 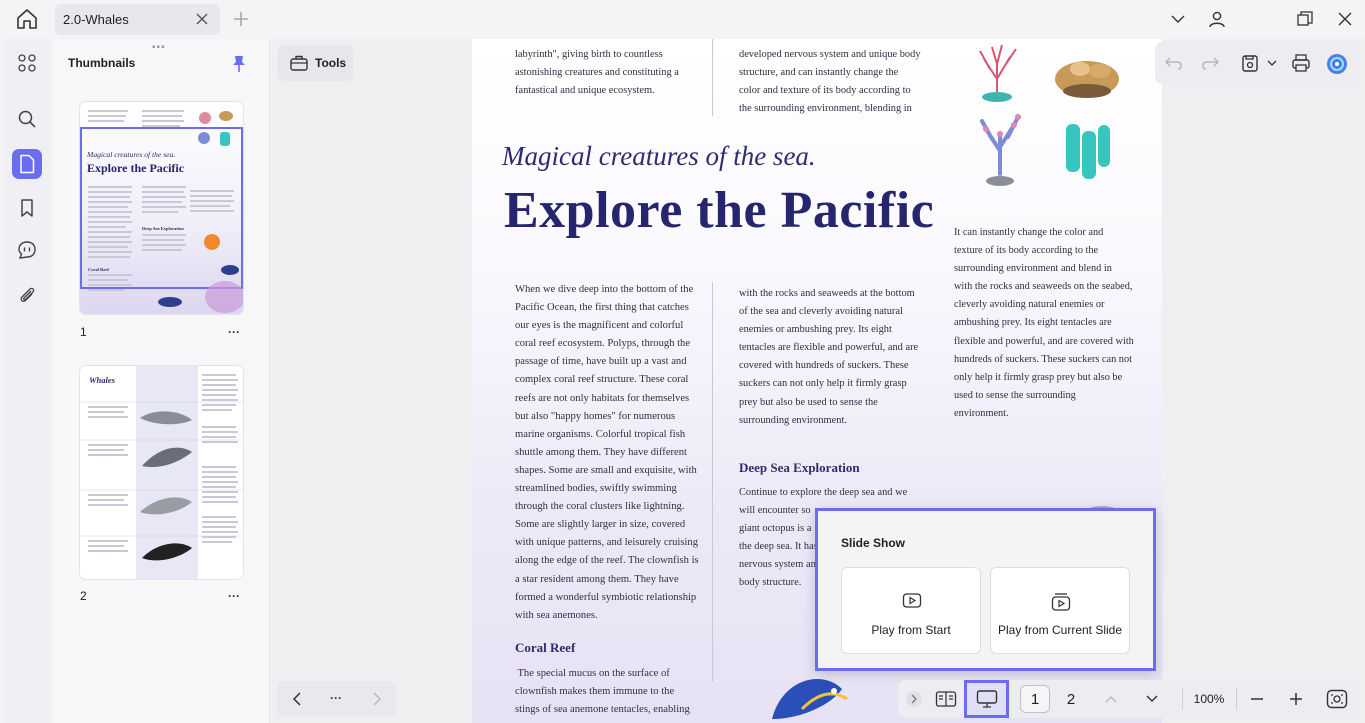 I want to click on more-options: ···, so click(x=336, y=698).